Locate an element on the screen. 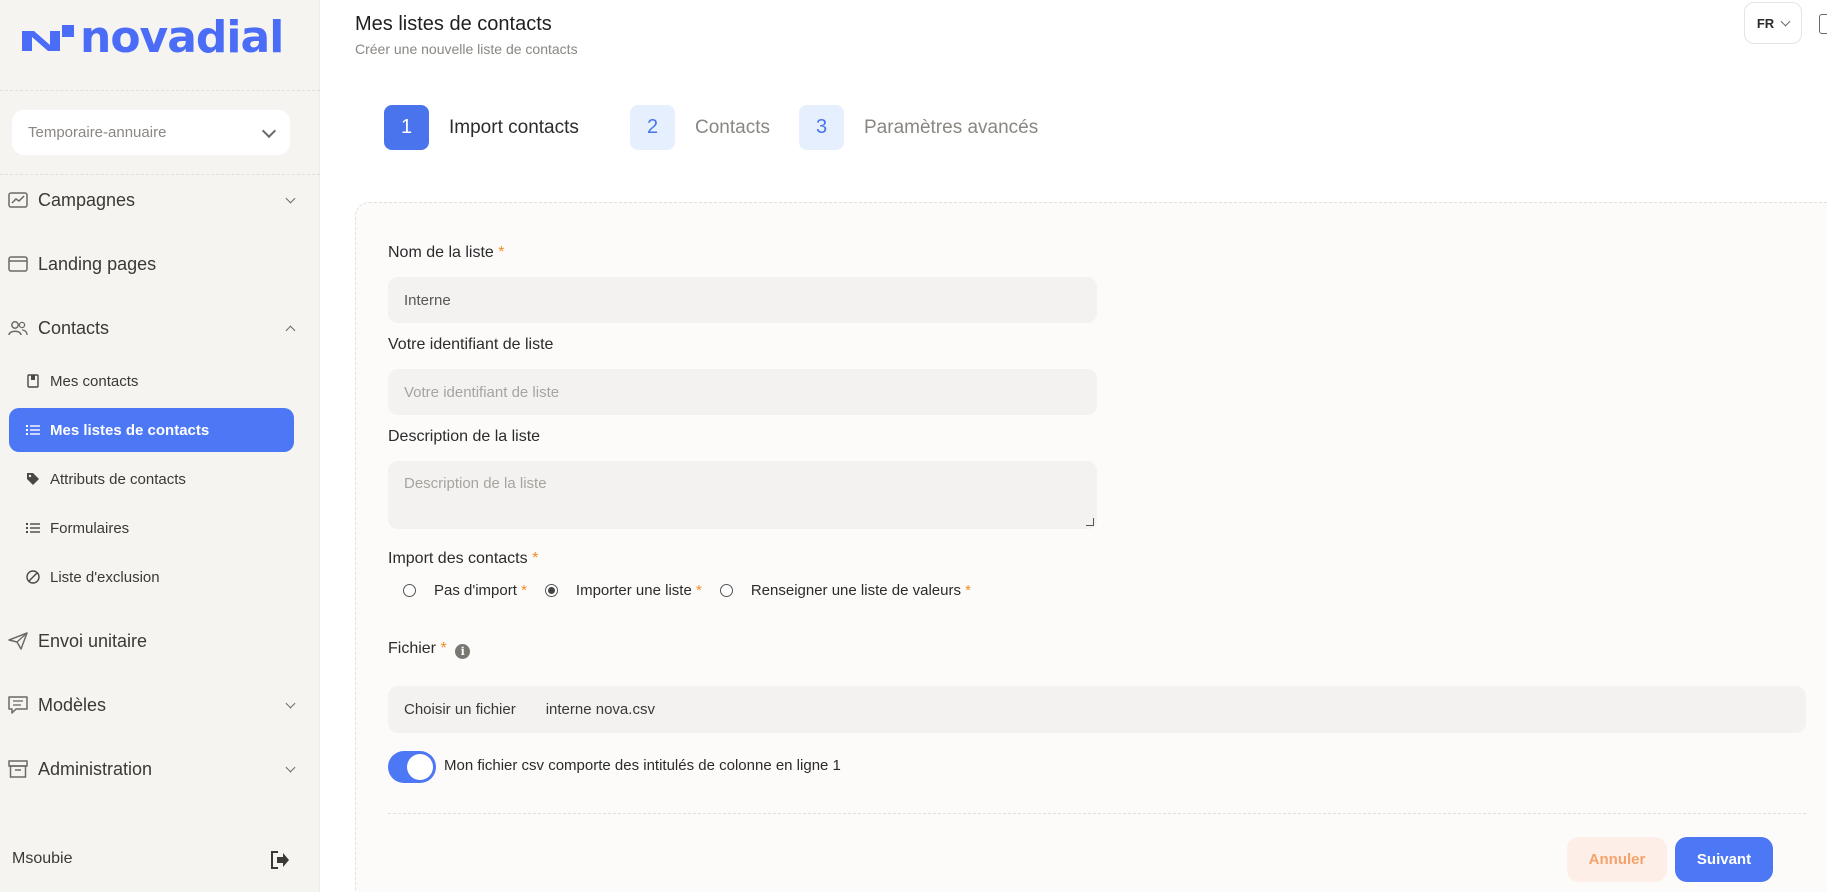 The image size is (1827, 892). form-divider is located at coordinates (1097, 813).